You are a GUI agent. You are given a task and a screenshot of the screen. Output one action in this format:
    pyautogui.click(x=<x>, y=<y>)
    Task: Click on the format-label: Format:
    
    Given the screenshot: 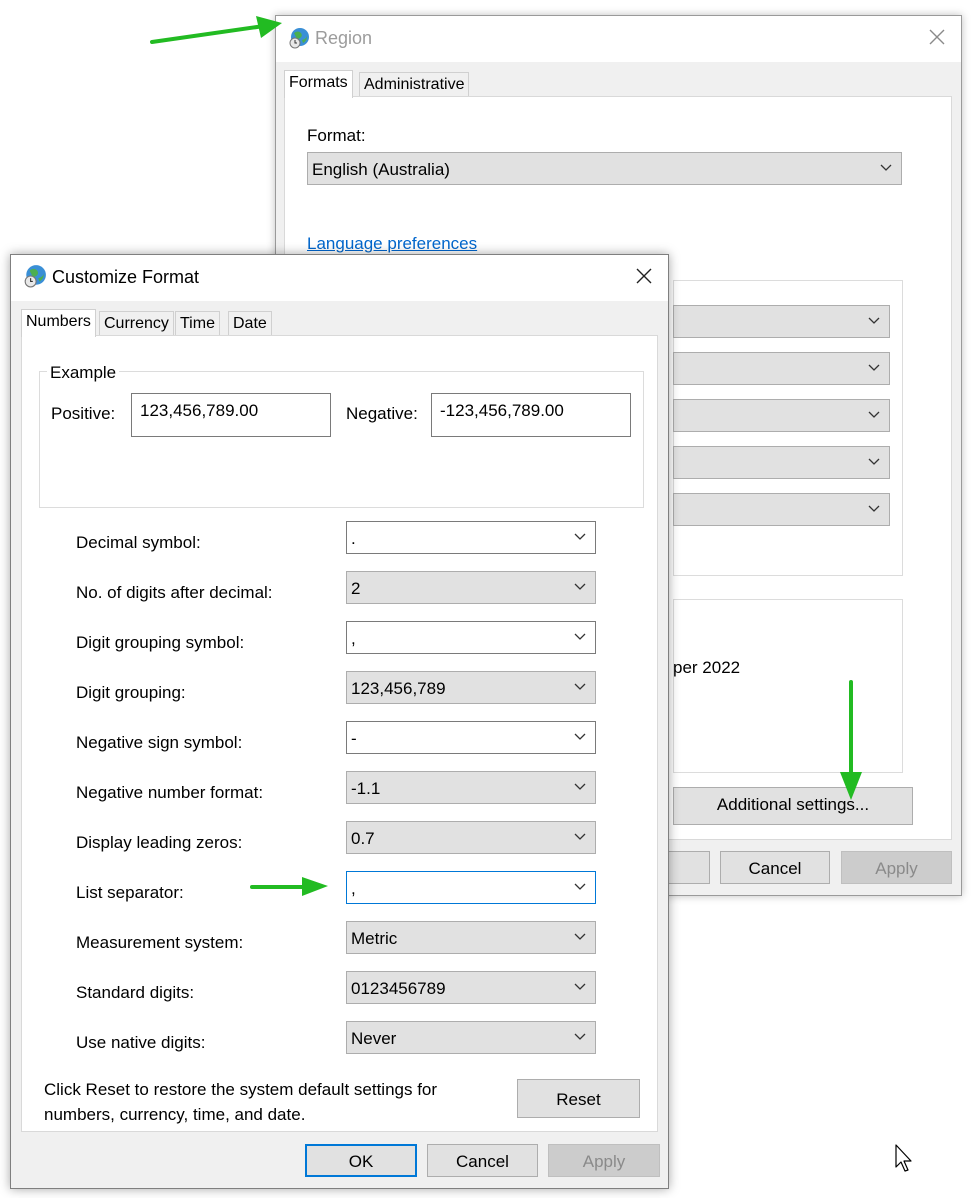 What is the action you would take?
    pyautogui.click(x=336, y=135)
    